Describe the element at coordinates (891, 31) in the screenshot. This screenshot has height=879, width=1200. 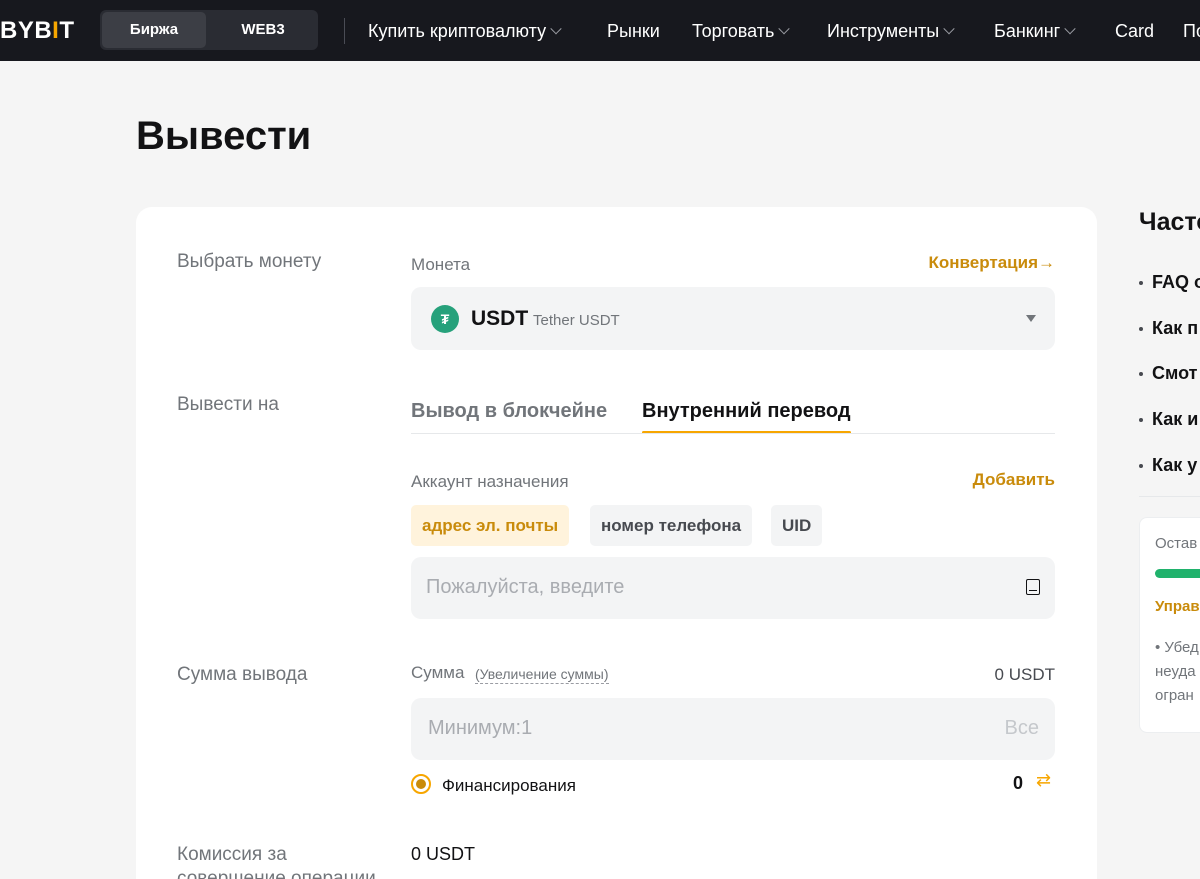
I see `nav-tools: Инструменты` at that location.